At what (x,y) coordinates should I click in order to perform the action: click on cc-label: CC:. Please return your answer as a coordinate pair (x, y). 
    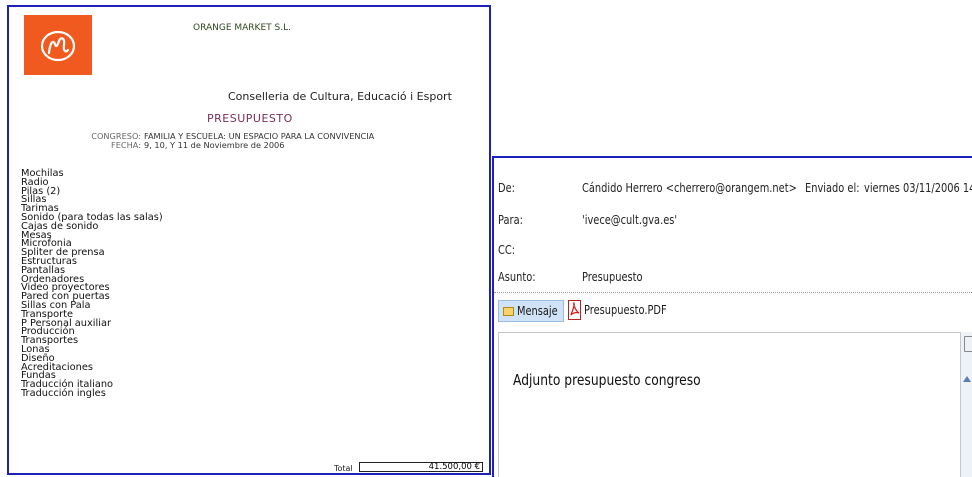
    Looking at the image, I should click on (507, 250).